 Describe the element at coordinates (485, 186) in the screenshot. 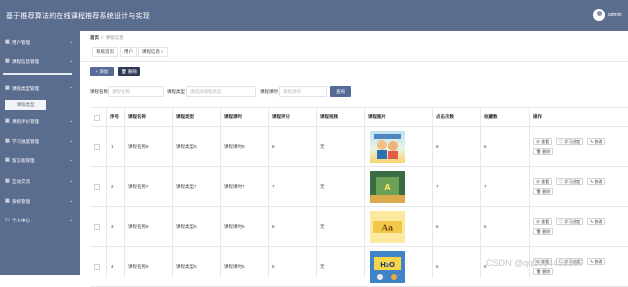

I see `cell-favorites: 7` at that location.